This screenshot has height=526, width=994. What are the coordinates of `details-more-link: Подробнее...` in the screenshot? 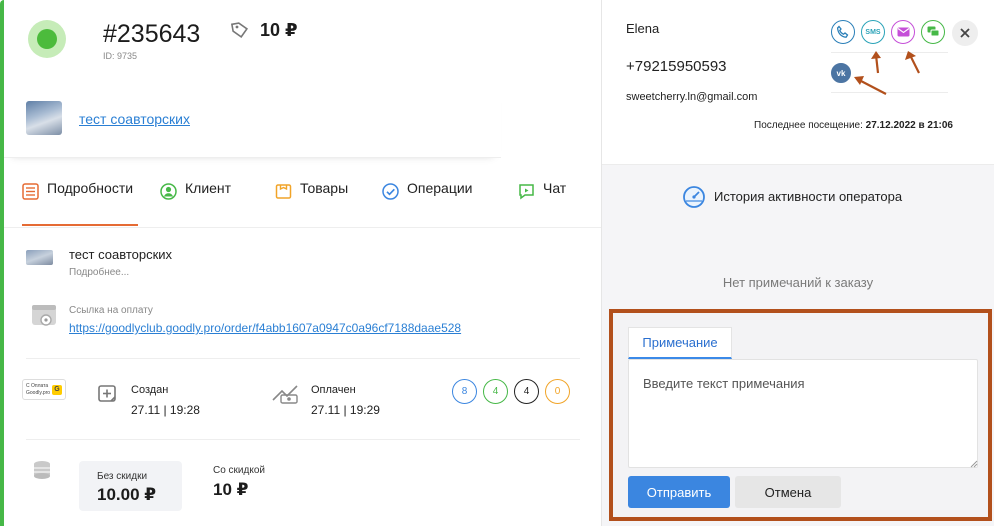 It's located at (99, 272).